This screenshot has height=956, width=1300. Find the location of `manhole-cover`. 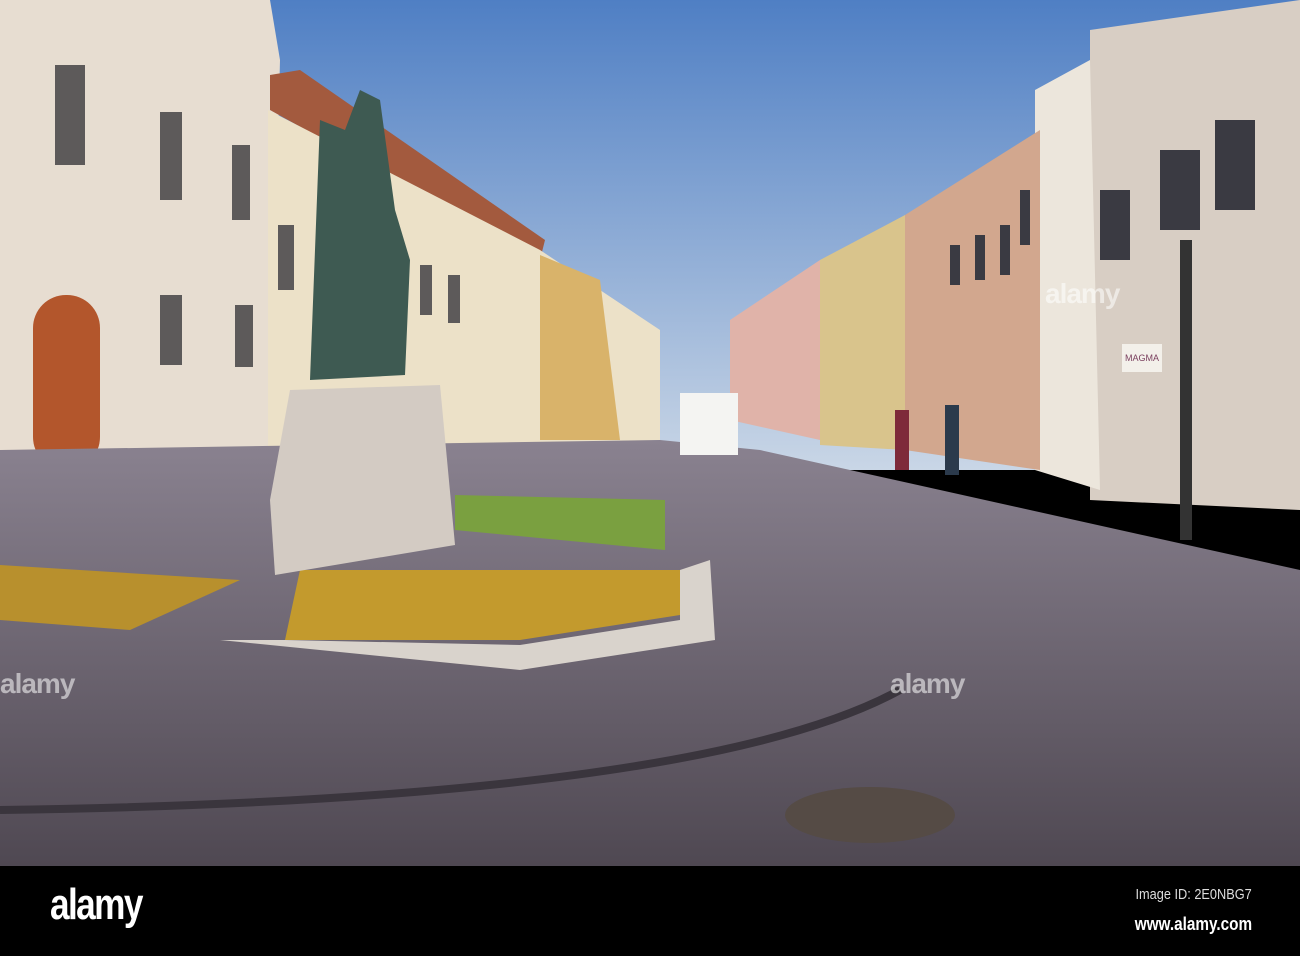

manhole-cover is located at coordinates (870, 815).